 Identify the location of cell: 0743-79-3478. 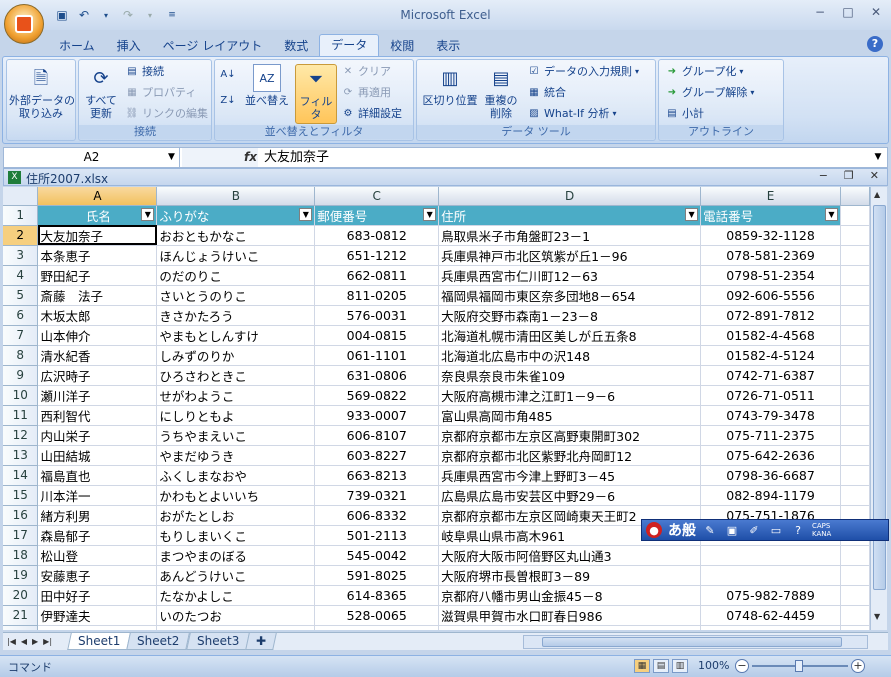
(770, 415).